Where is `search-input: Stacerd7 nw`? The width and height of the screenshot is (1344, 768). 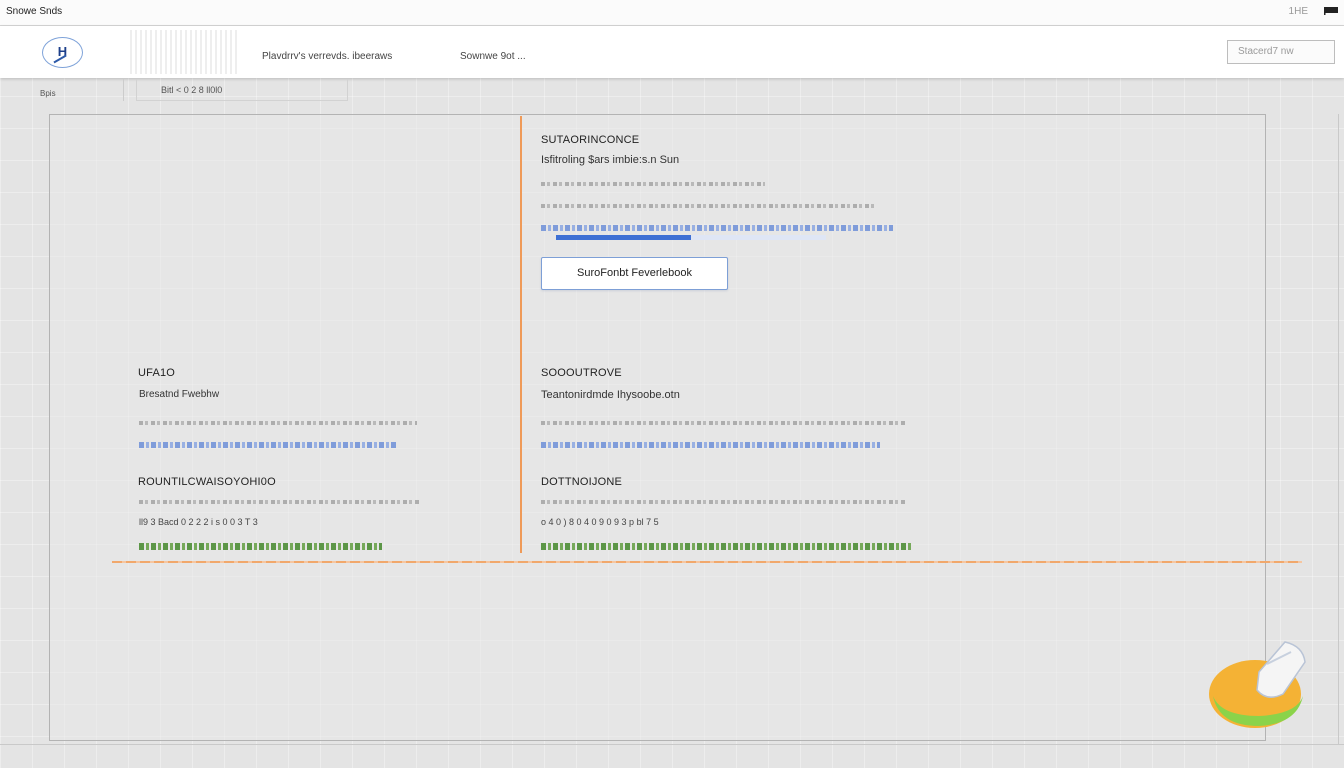 search-input: Stacerd7 nw is located at coordinates (1281, 52).